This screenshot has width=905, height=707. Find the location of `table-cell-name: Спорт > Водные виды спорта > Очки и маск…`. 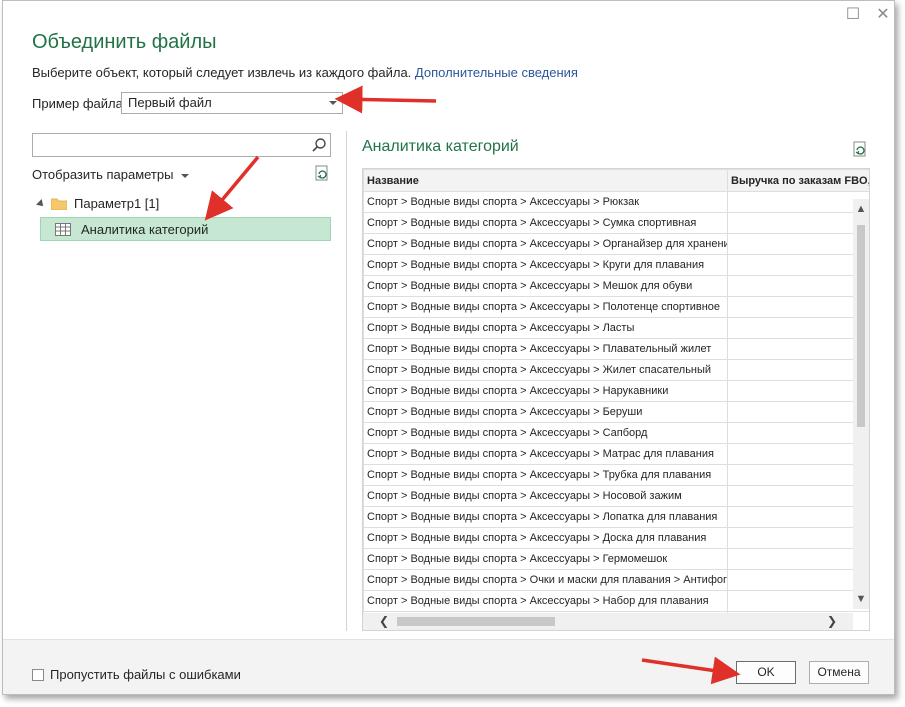

table-cell-name: Спорт > Водные виды спорта > Очки и маск… is located at coordinates (545, 580).